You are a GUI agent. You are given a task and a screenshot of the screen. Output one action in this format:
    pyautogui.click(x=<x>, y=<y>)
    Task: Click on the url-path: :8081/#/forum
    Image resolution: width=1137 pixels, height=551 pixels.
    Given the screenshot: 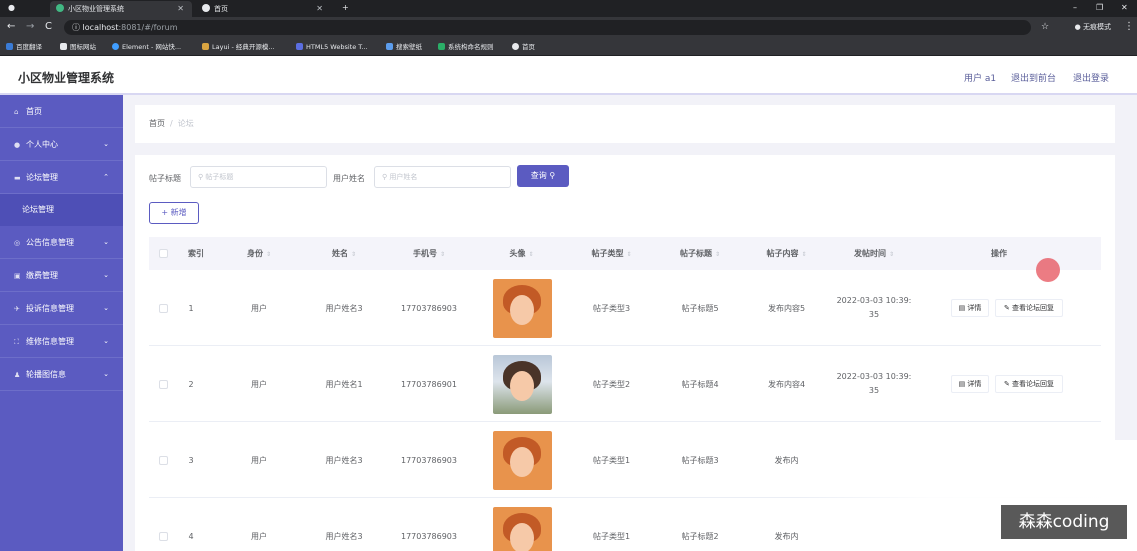 What is the action you would take?
    pyautogui.click(x=148, y=27)
    